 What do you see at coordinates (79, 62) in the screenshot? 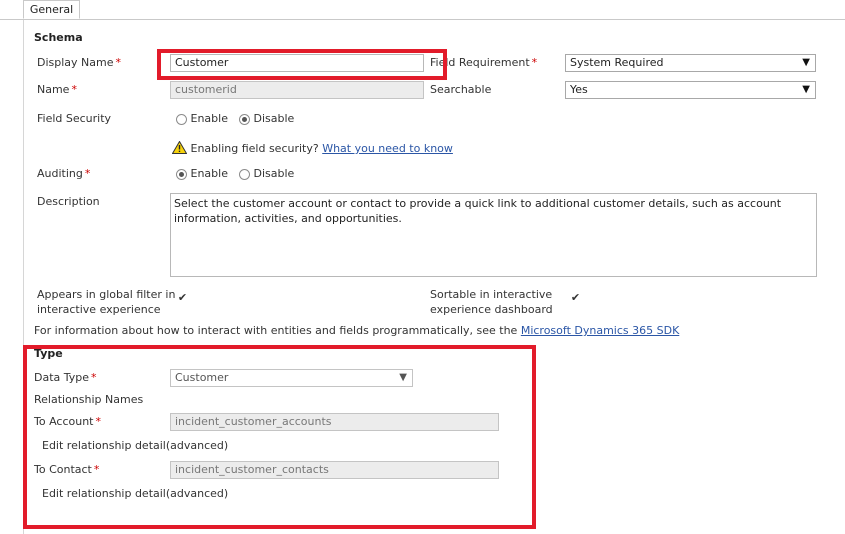
I see `display-name-label: Display Name *` at bounding box center [79, 62].